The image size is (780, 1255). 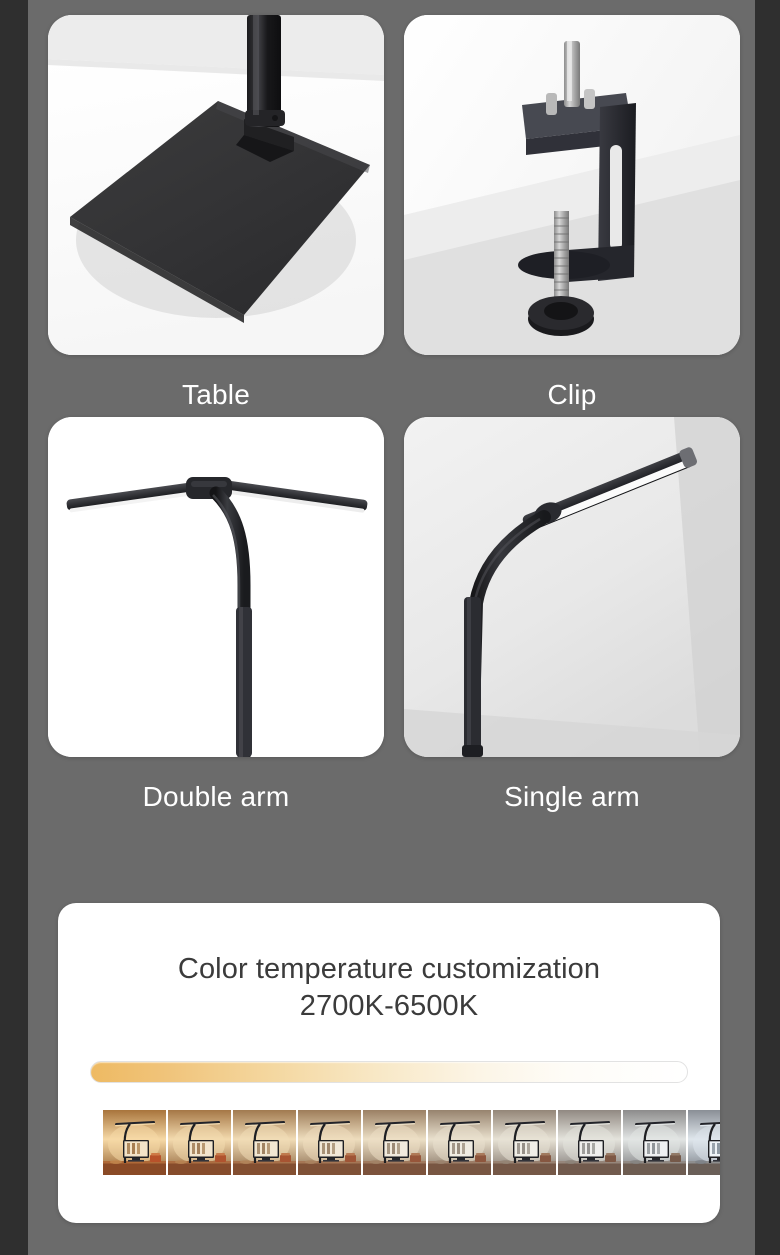 I want to click on double-arm-lamp-illustration, so click(x=216, y=587).